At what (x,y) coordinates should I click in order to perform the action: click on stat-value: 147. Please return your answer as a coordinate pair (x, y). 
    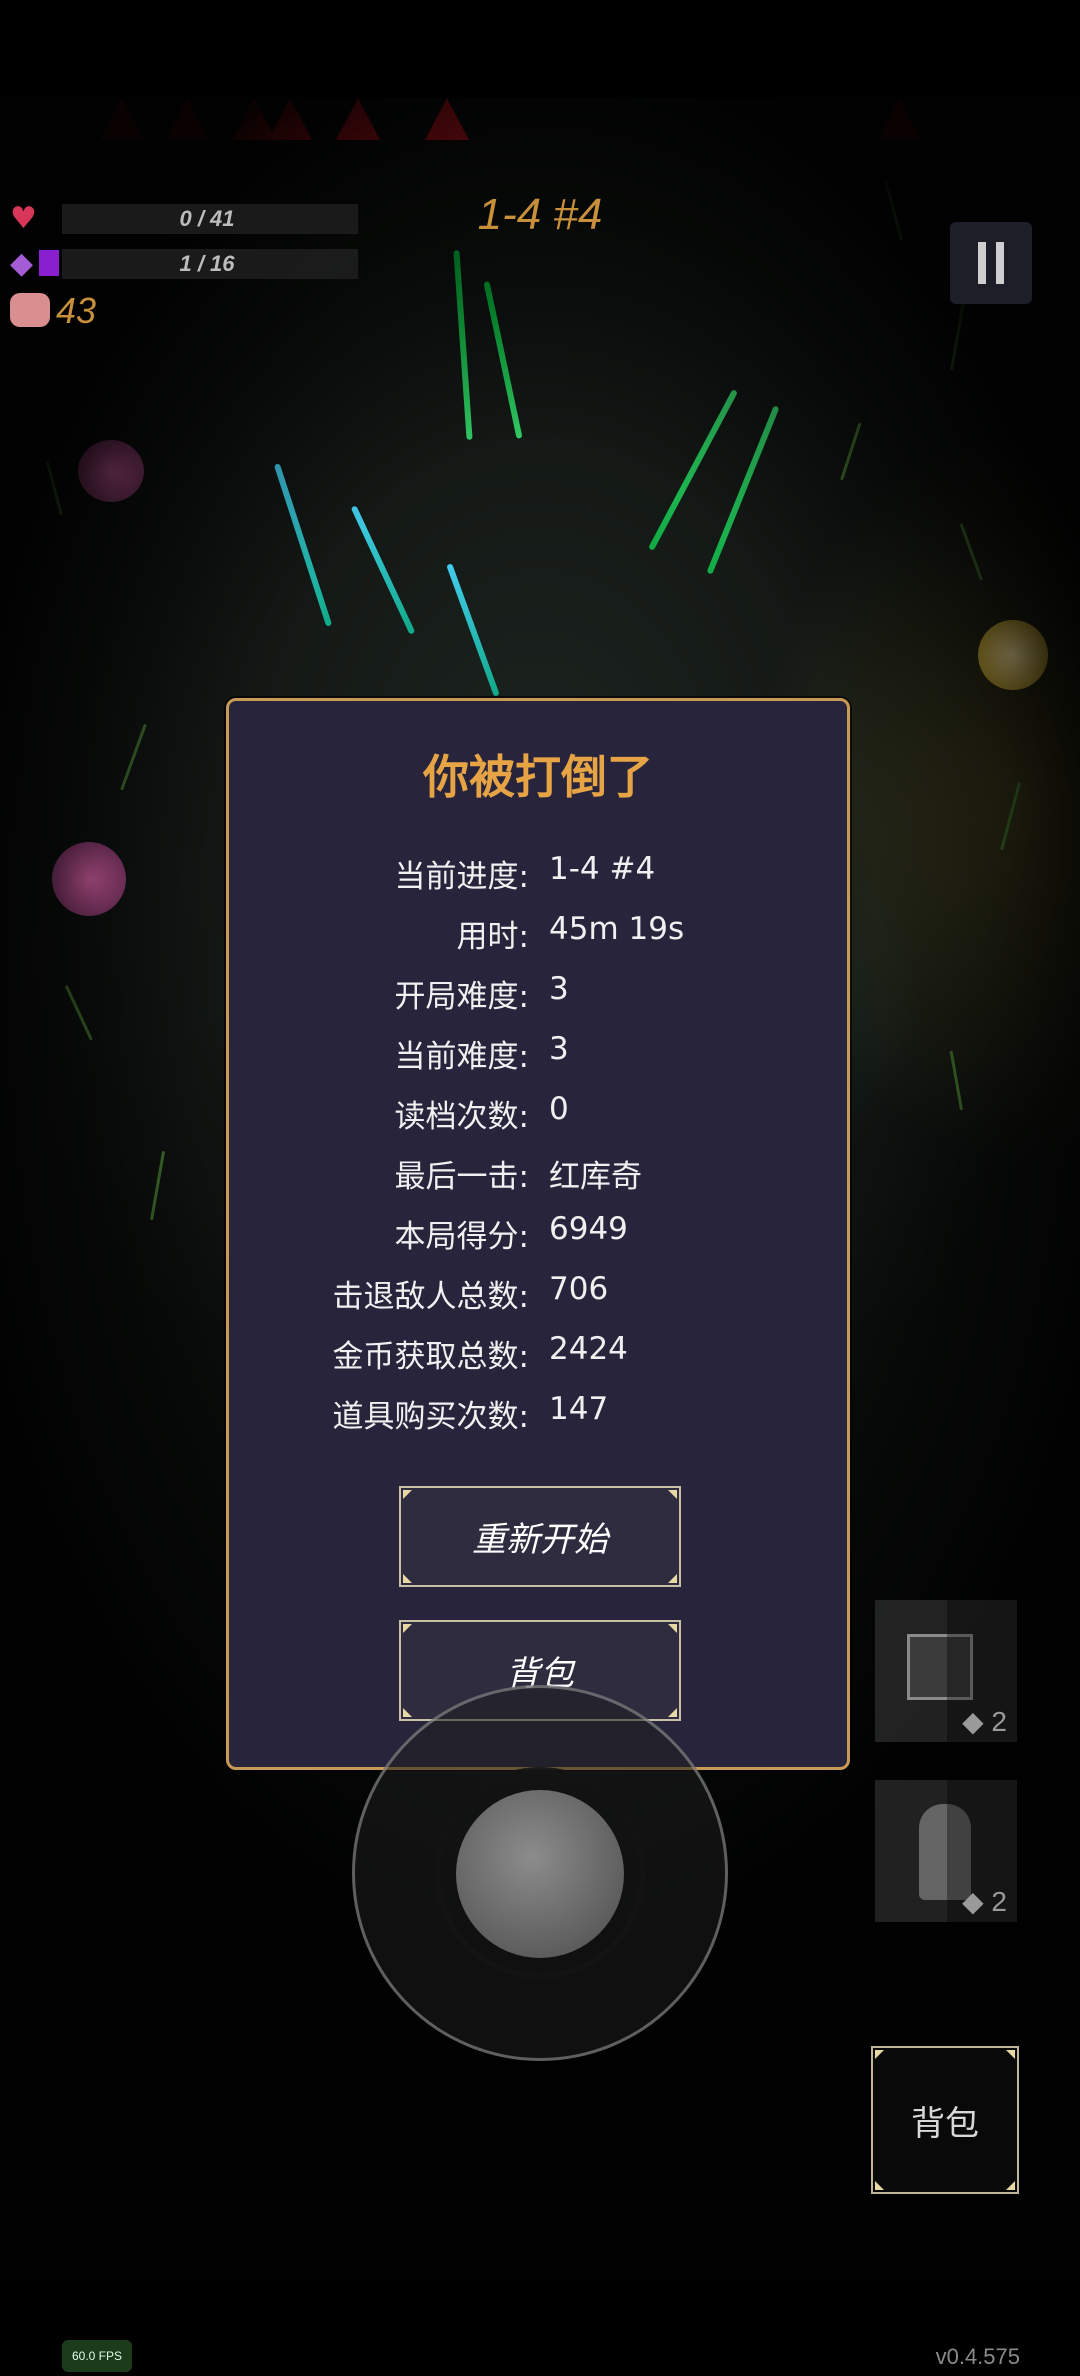
    Looking at the image, I should click on (579, 1409).